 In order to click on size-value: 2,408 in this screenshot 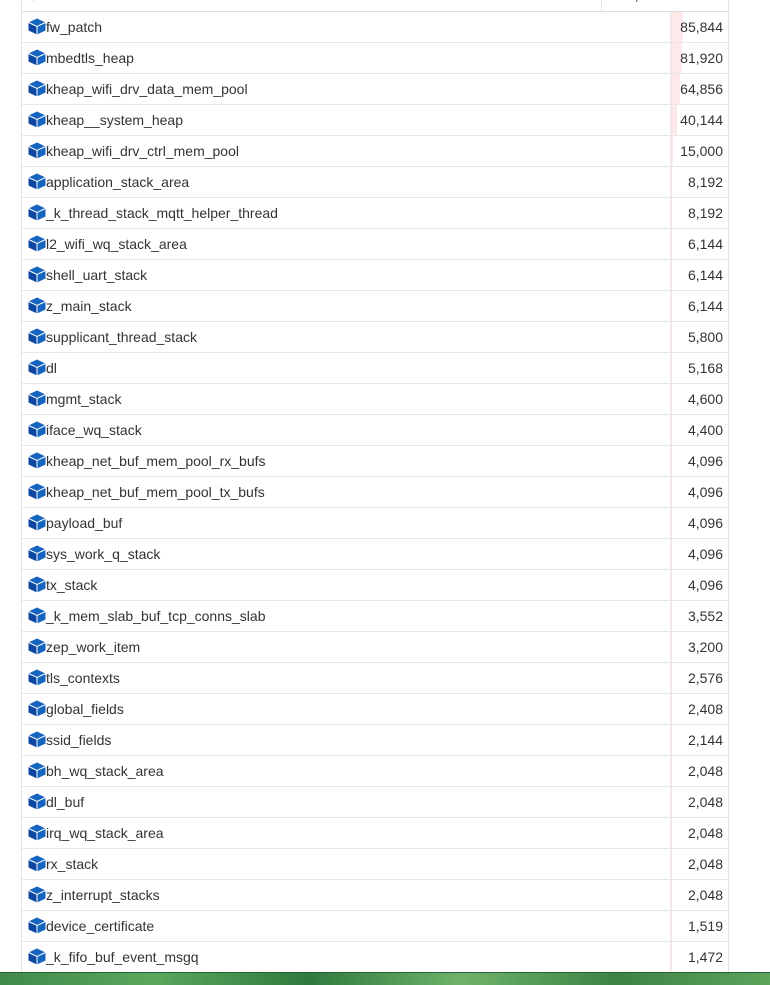, I will do `click(705, 709)`.